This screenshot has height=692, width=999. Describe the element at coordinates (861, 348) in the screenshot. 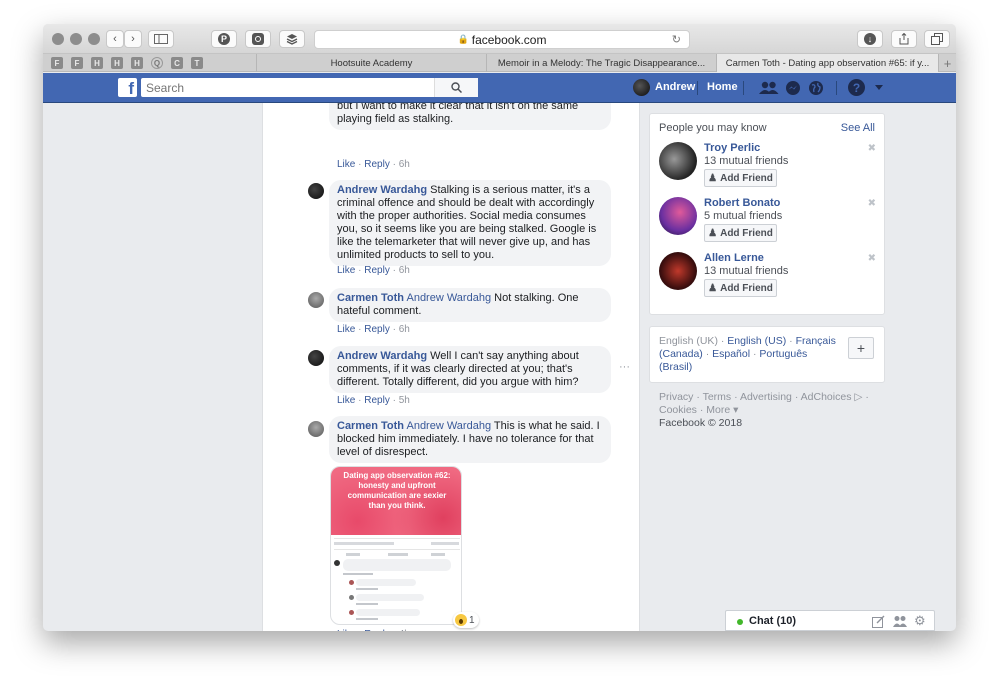

I see `add-language-button: +` at that location.